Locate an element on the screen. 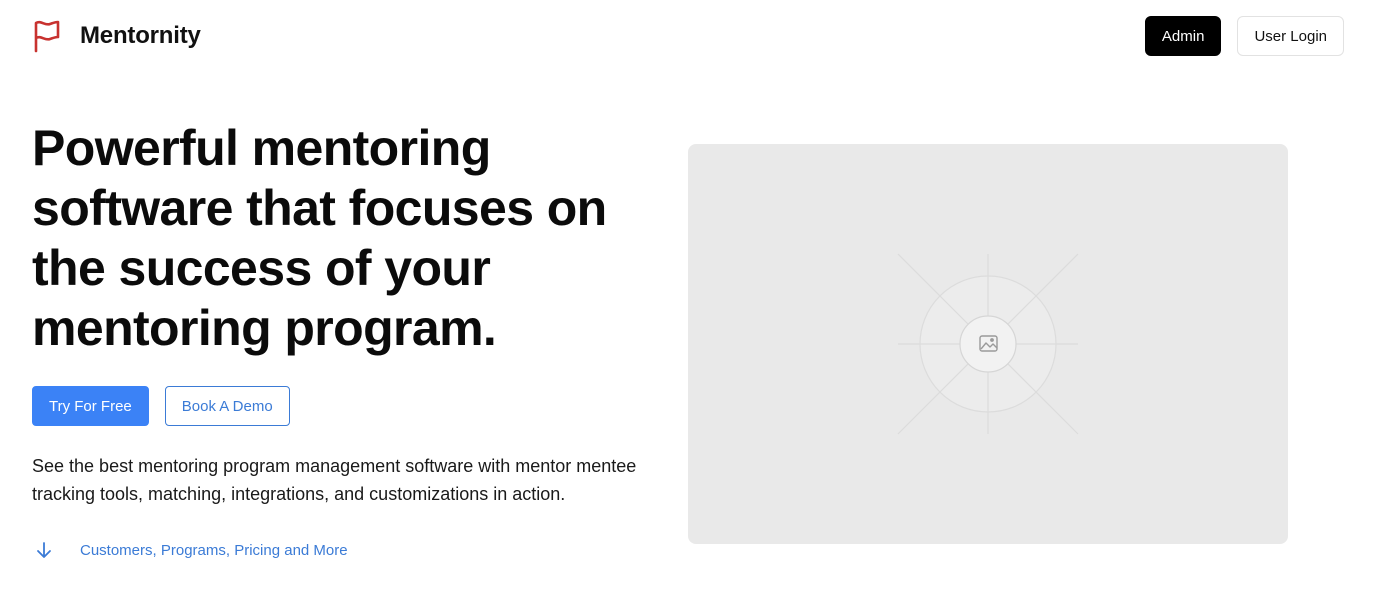  admin-button: Admin is located at coordinates (1183, 36).